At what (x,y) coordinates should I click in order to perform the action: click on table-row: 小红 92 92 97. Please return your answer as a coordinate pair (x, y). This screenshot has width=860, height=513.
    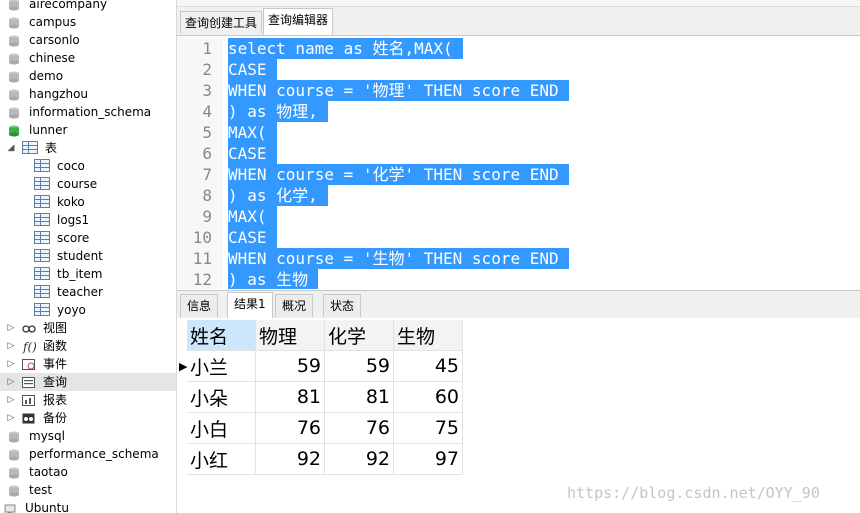
    Looking at the image, I should click on (325, 459).